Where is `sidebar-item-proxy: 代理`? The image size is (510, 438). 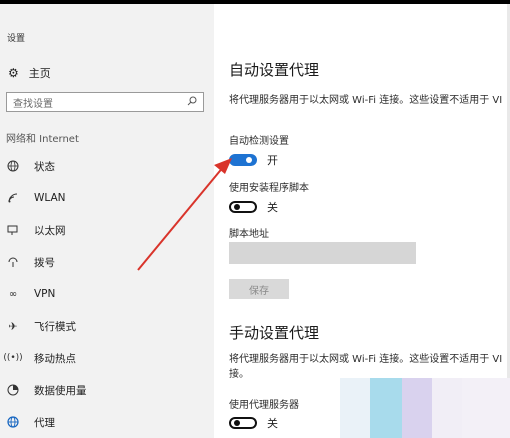 sidebar-item-proxy: 代理 is located at coordinates (30, 422).